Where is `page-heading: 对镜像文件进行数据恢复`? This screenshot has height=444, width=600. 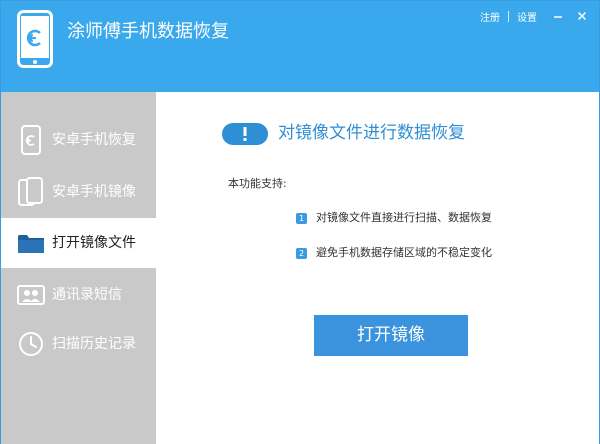 page-heading: 对镜像文件进行数据恢复 is located at coordinates (371, 133).